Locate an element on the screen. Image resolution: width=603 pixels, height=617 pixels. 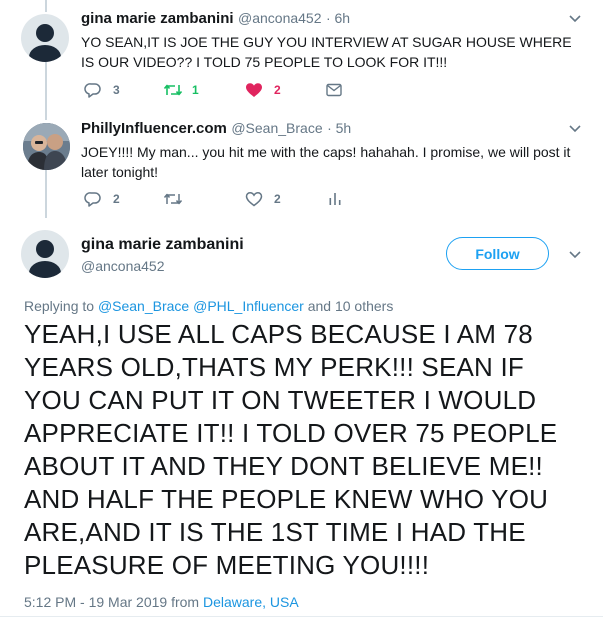
thread-line-middle is located at coordinates (46, 91).